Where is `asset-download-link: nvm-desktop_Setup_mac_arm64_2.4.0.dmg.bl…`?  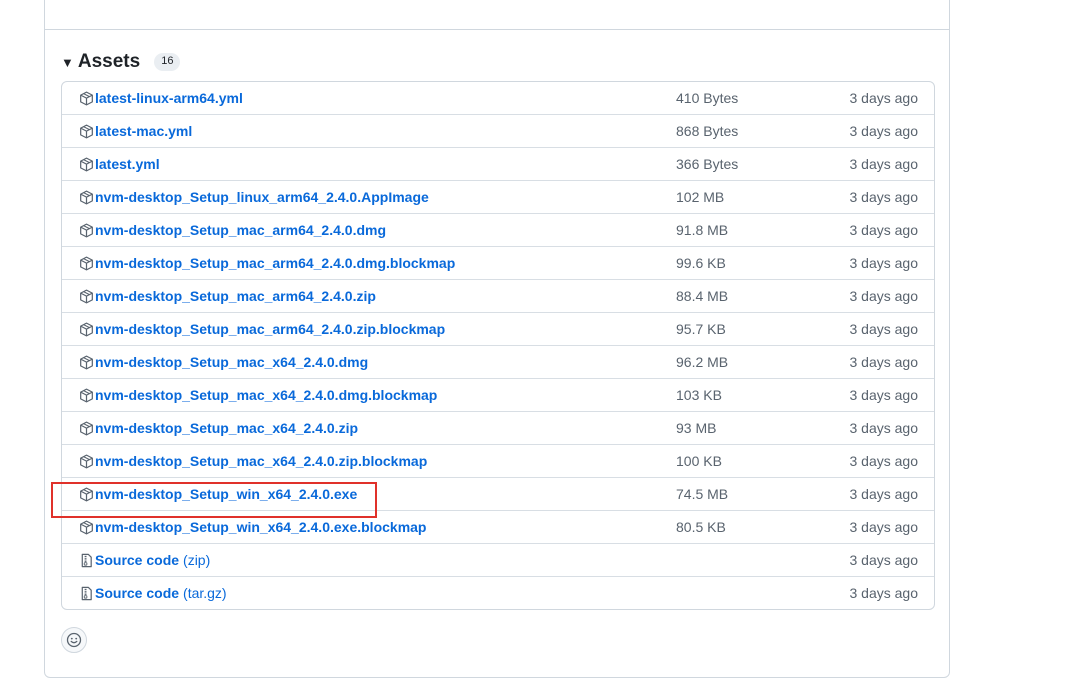 asset-download-link: nvm-desktop_Setup_mac_arm64_2.4.0.dmg.bl… is located at coordinates (275, 263).